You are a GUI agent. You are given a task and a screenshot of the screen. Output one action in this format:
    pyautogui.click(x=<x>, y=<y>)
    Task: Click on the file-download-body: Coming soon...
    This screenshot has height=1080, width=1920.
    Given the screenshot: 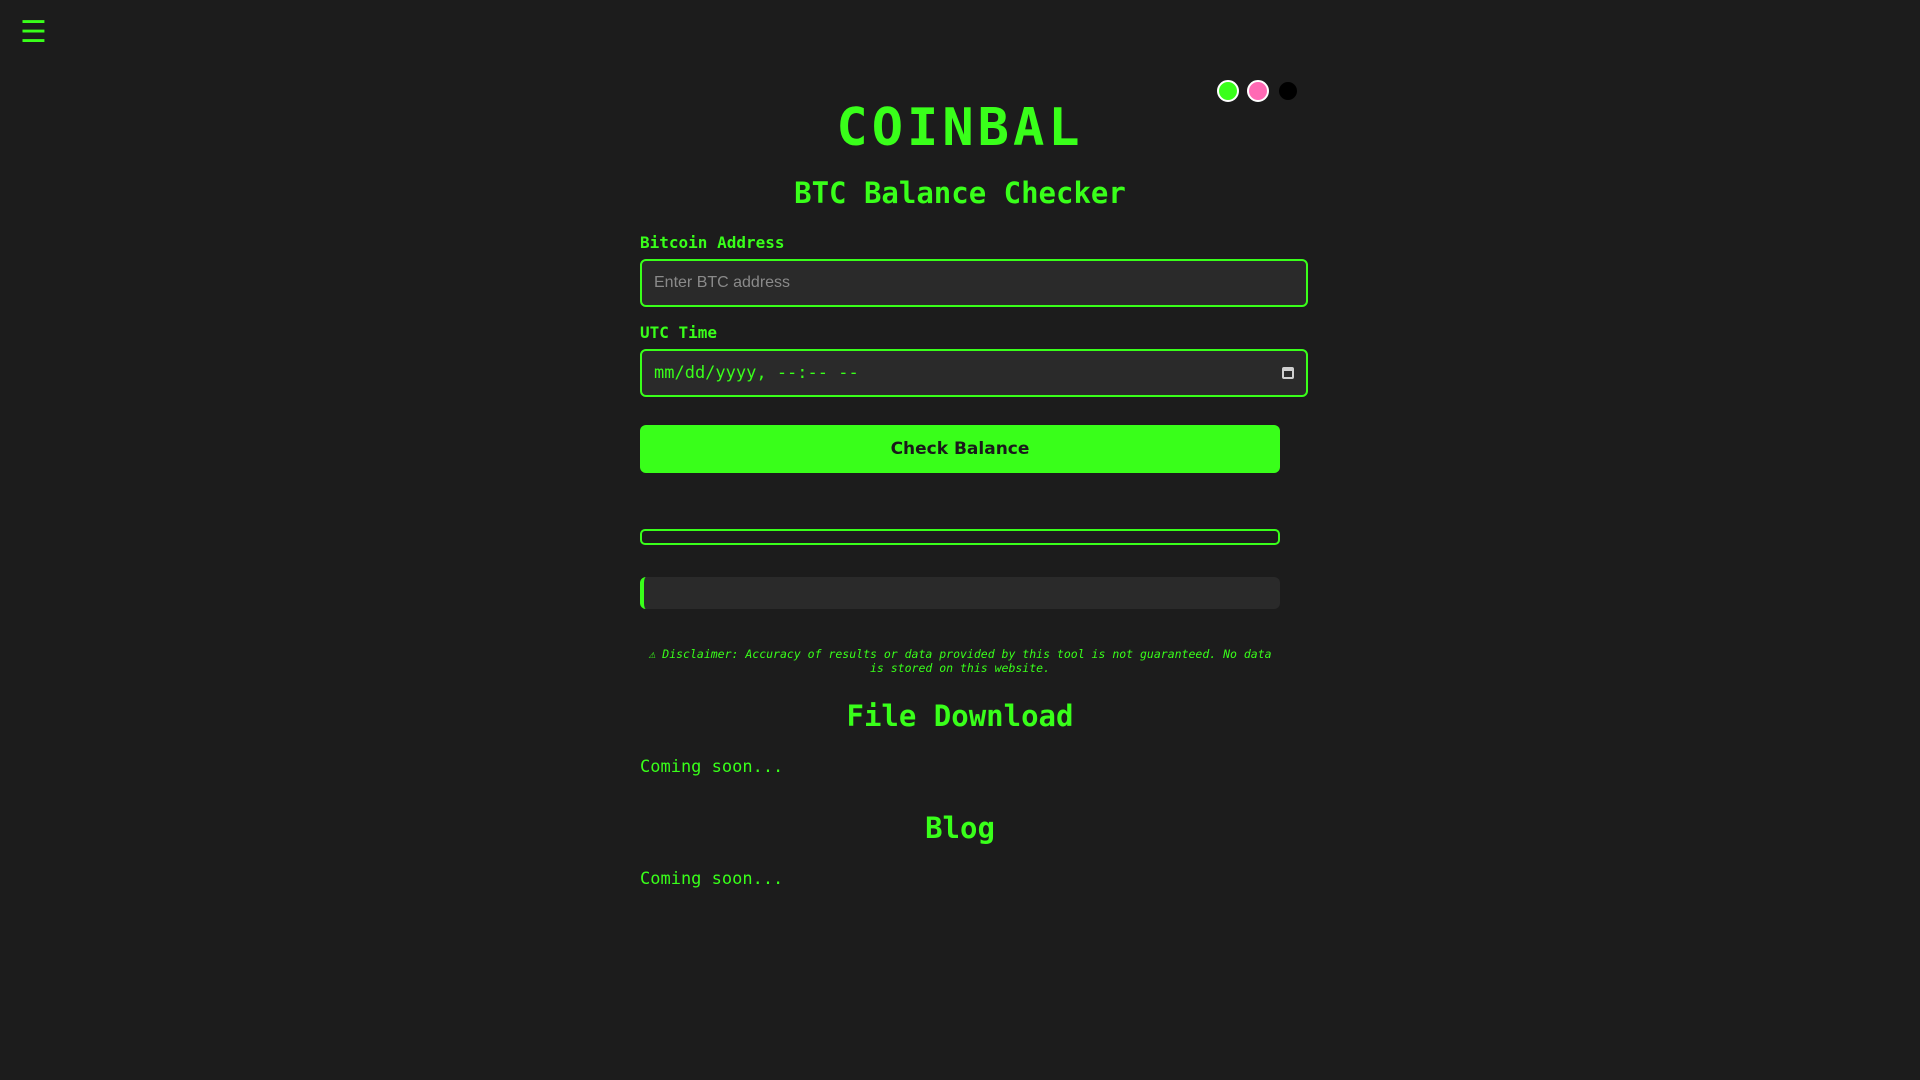 What is the action you would take?
    pyautogui.click(x=712, y=767)
    